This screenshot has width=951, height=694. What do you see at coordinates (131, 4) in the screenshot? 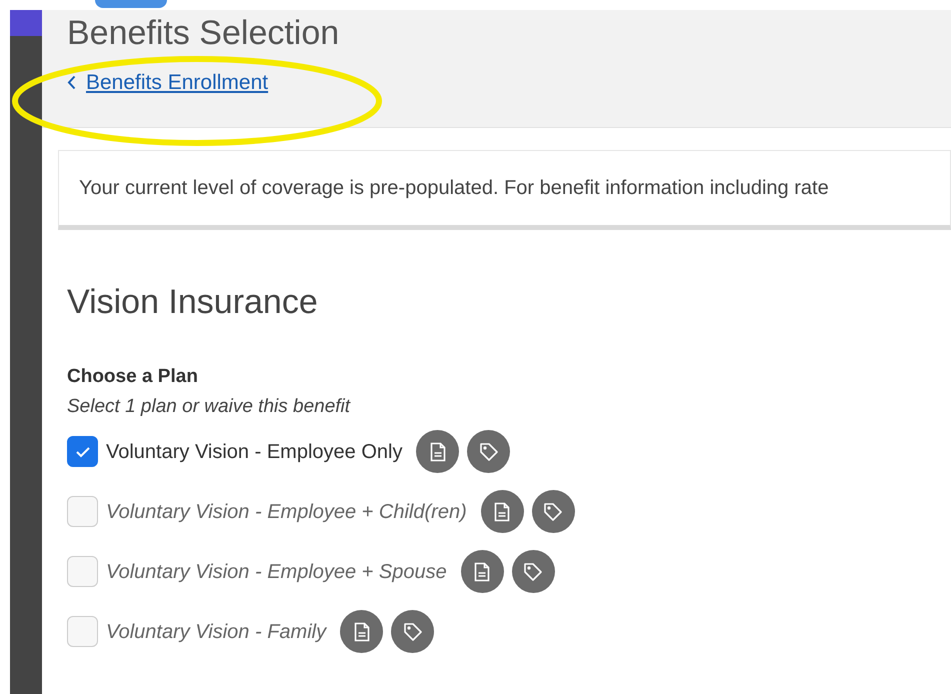
I see `top-tab` at bounding box center [131, 4].